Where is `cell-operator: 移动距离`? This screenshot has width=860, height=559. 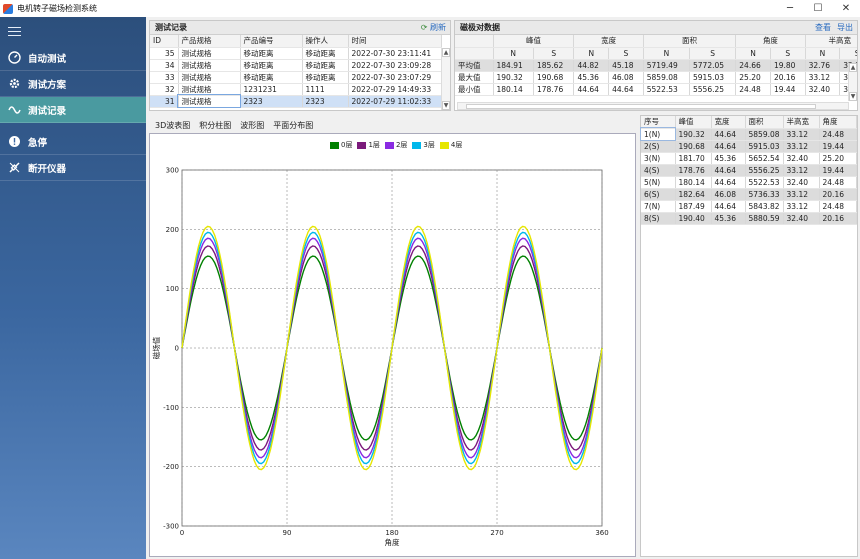
cell-operator: 移动距离 is located at coordinates (325, 77).